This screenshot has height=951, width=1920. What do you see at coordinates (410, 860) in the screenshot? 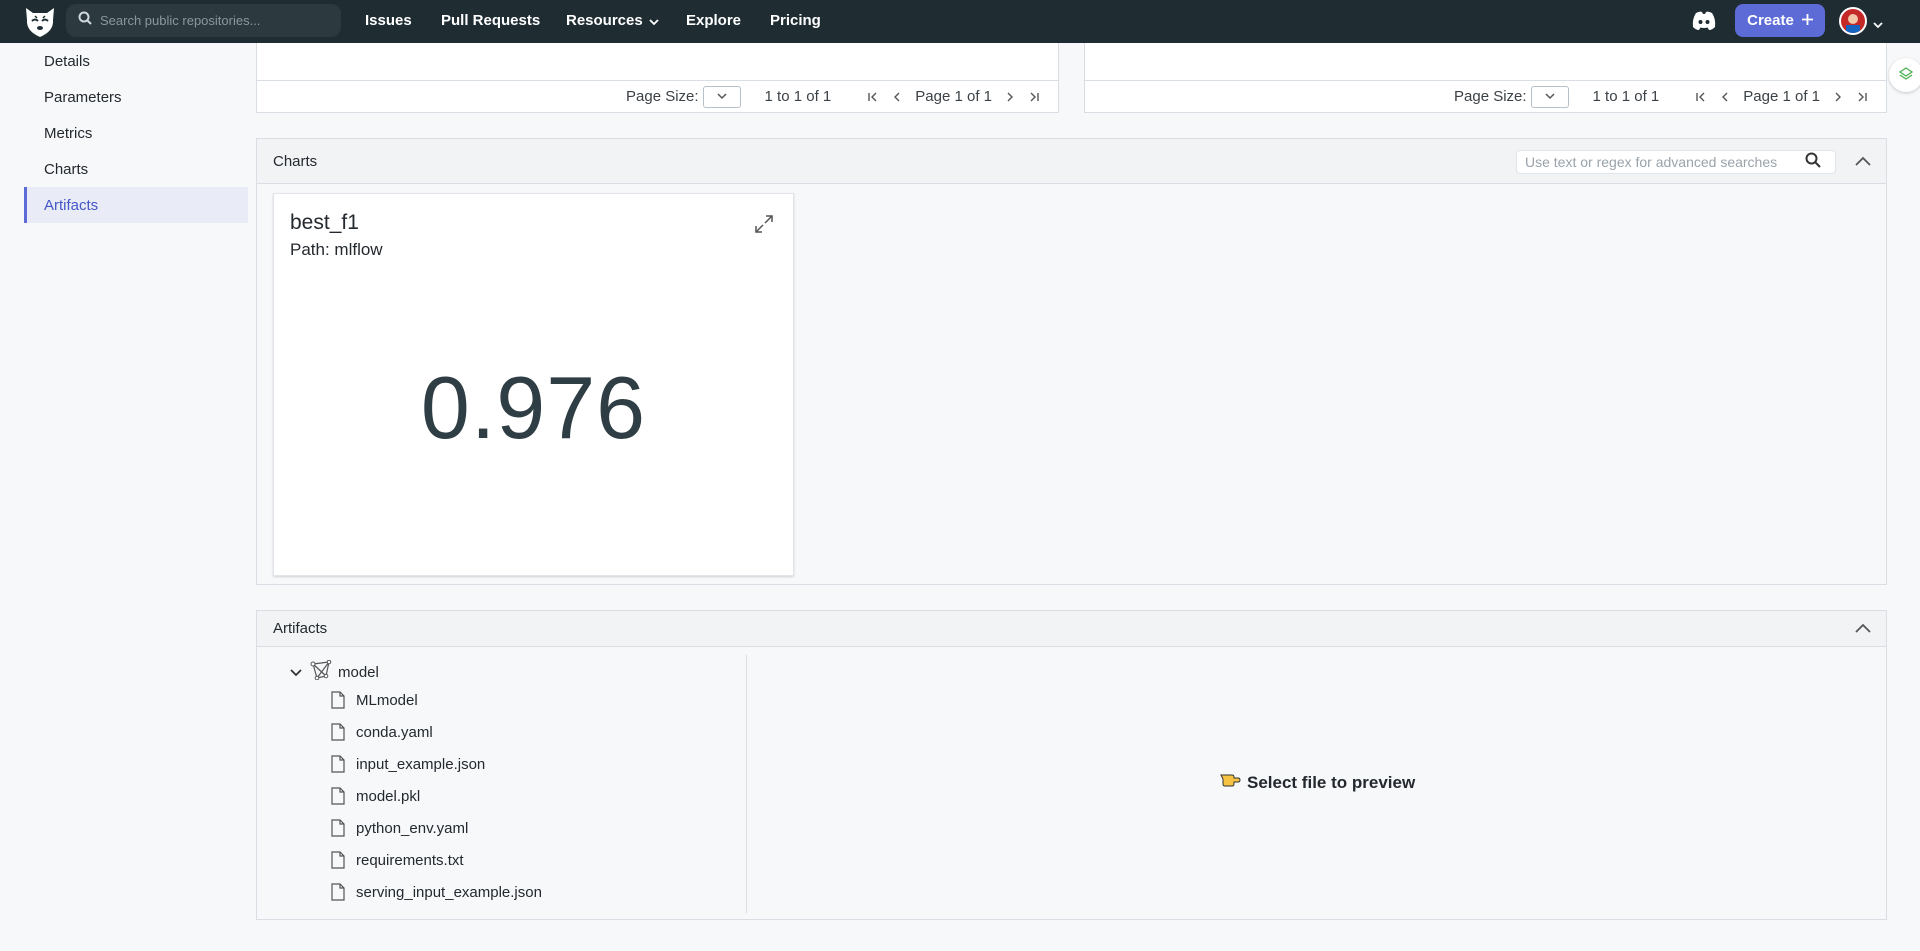
I see `tree-file-label: requirements.txt` at bounding box center [410, 860].